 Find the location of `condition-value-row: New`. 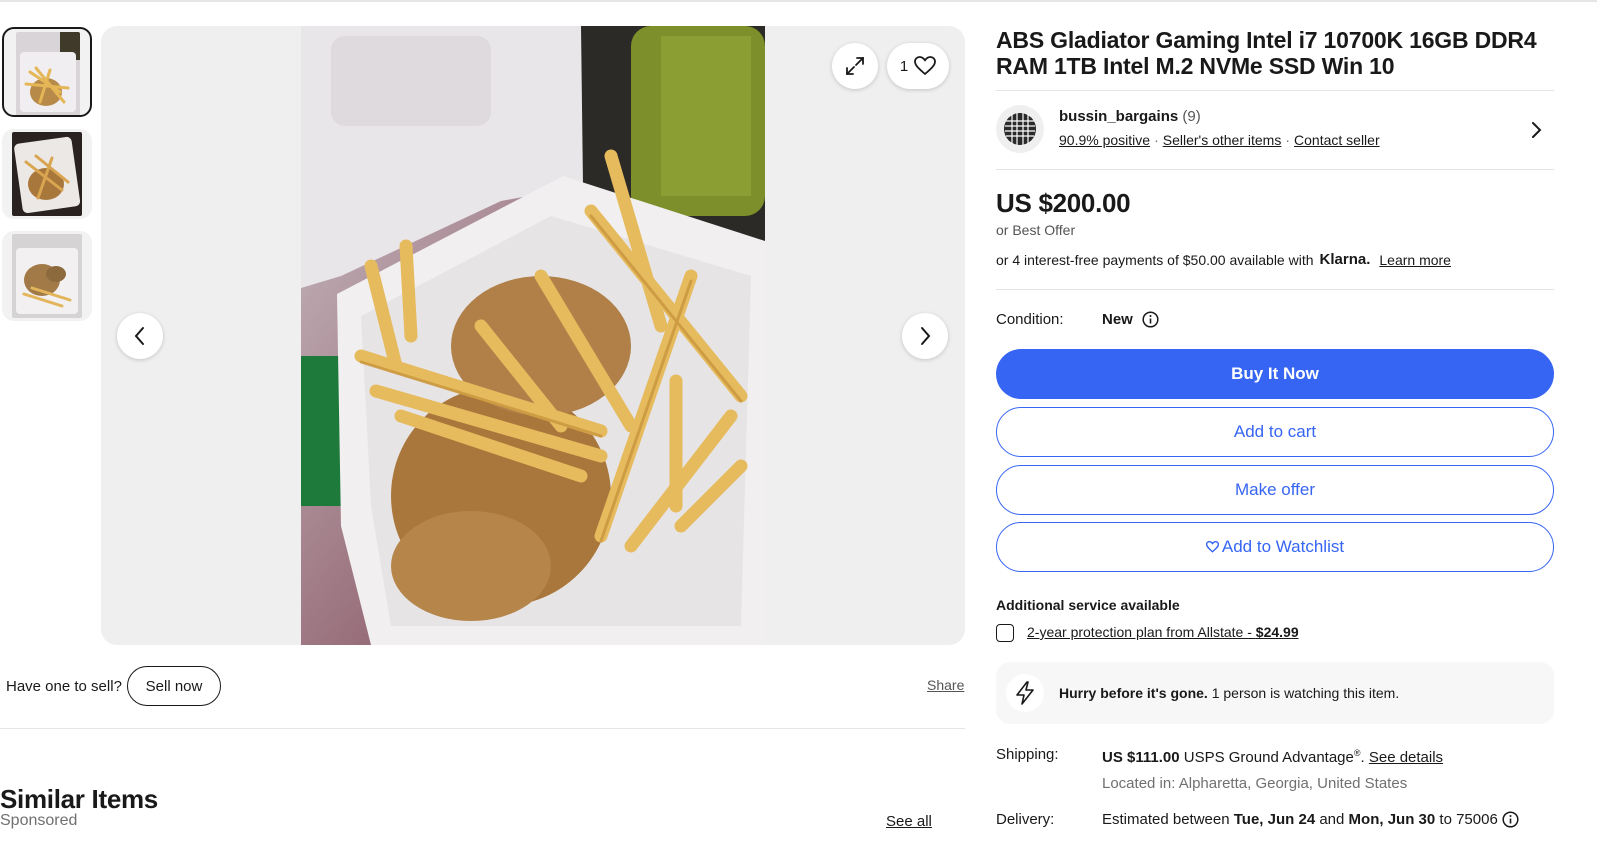

condition-value-row: New is located at coordinates (1130, 319).